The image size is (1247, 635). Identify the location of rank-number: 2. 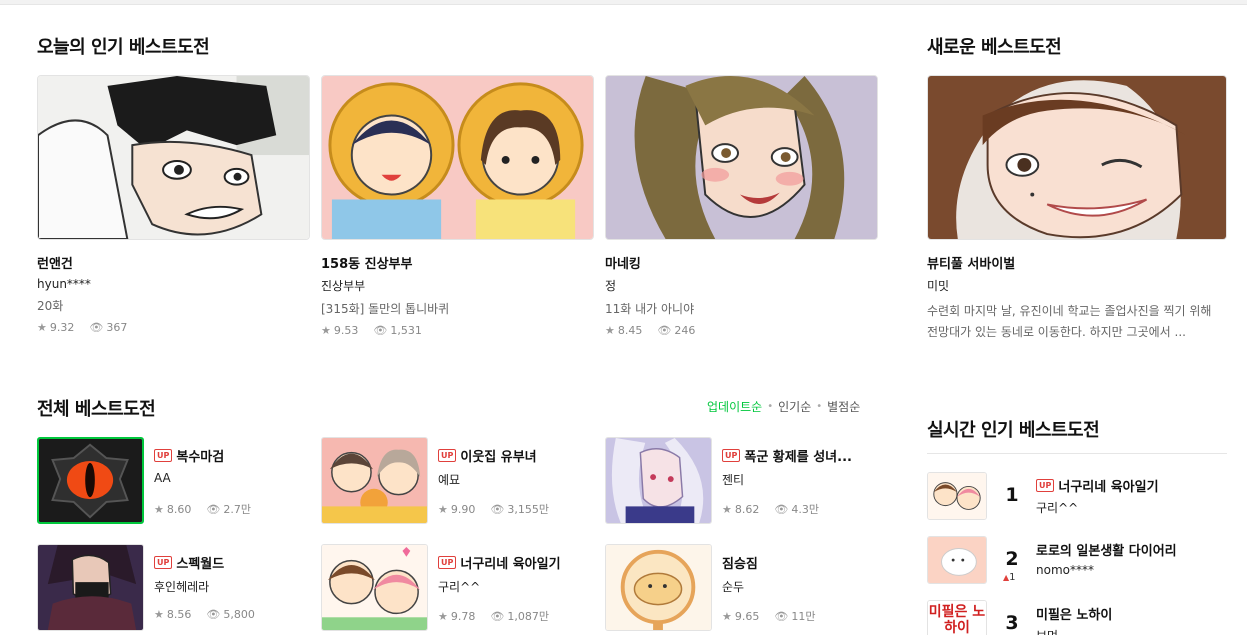
(1012, 559).